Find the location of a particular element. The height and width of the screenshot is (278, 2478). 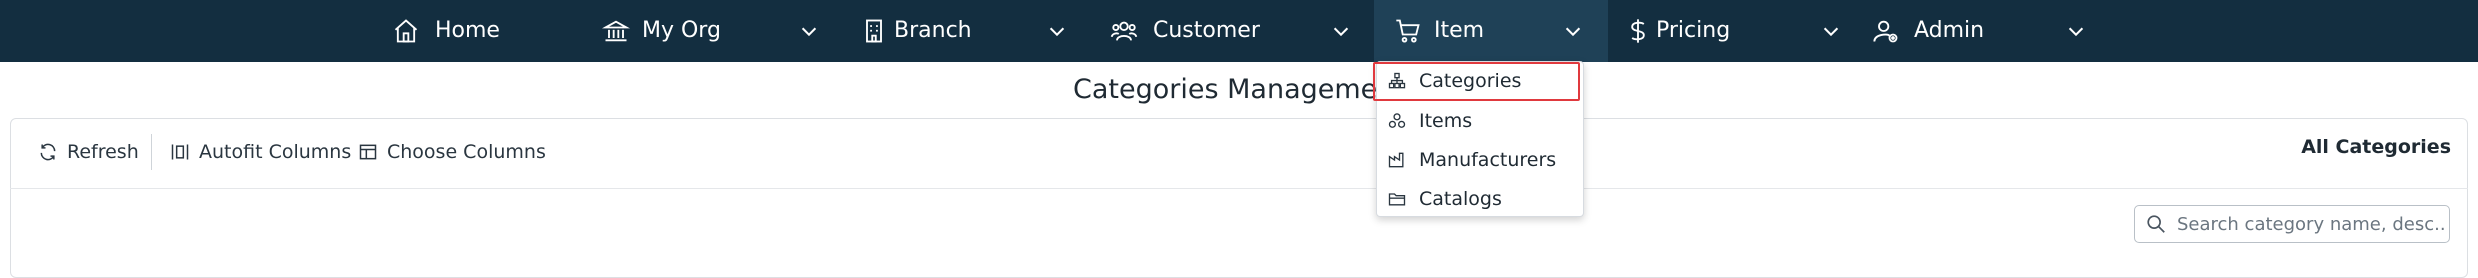

menu-item-catalogs: Catalogs is located at coordinates (1480, 199).